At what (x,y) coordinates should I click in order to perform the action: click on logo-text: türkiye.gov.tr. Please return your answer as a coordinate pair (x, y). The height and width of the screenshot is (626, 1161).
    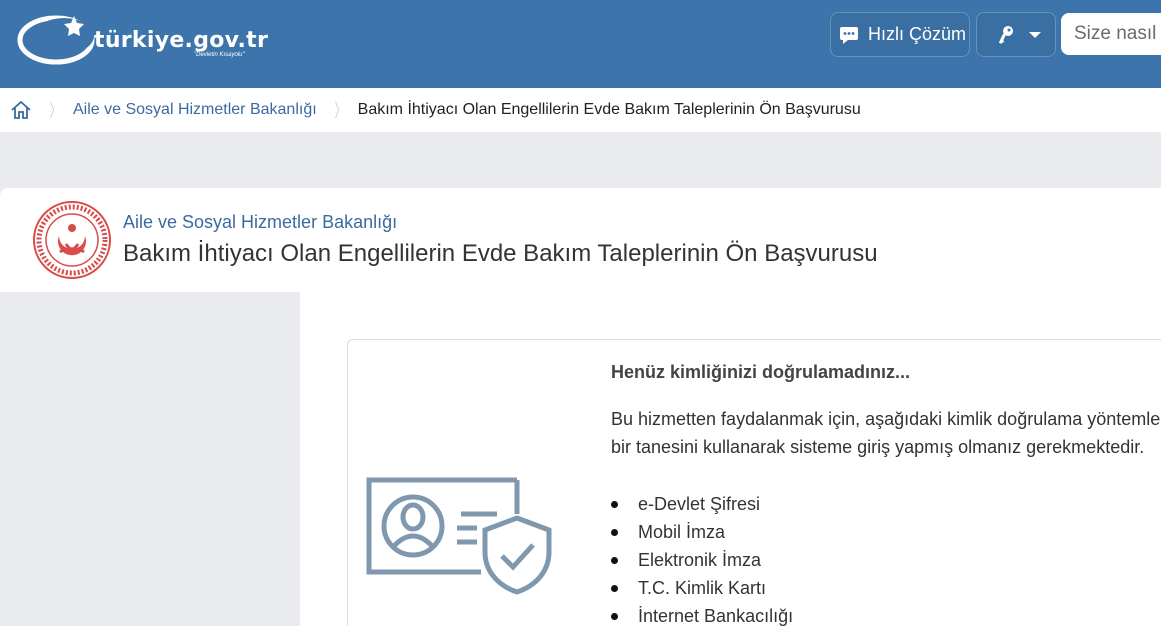
    Looking at the image, I should click on (181, 40).